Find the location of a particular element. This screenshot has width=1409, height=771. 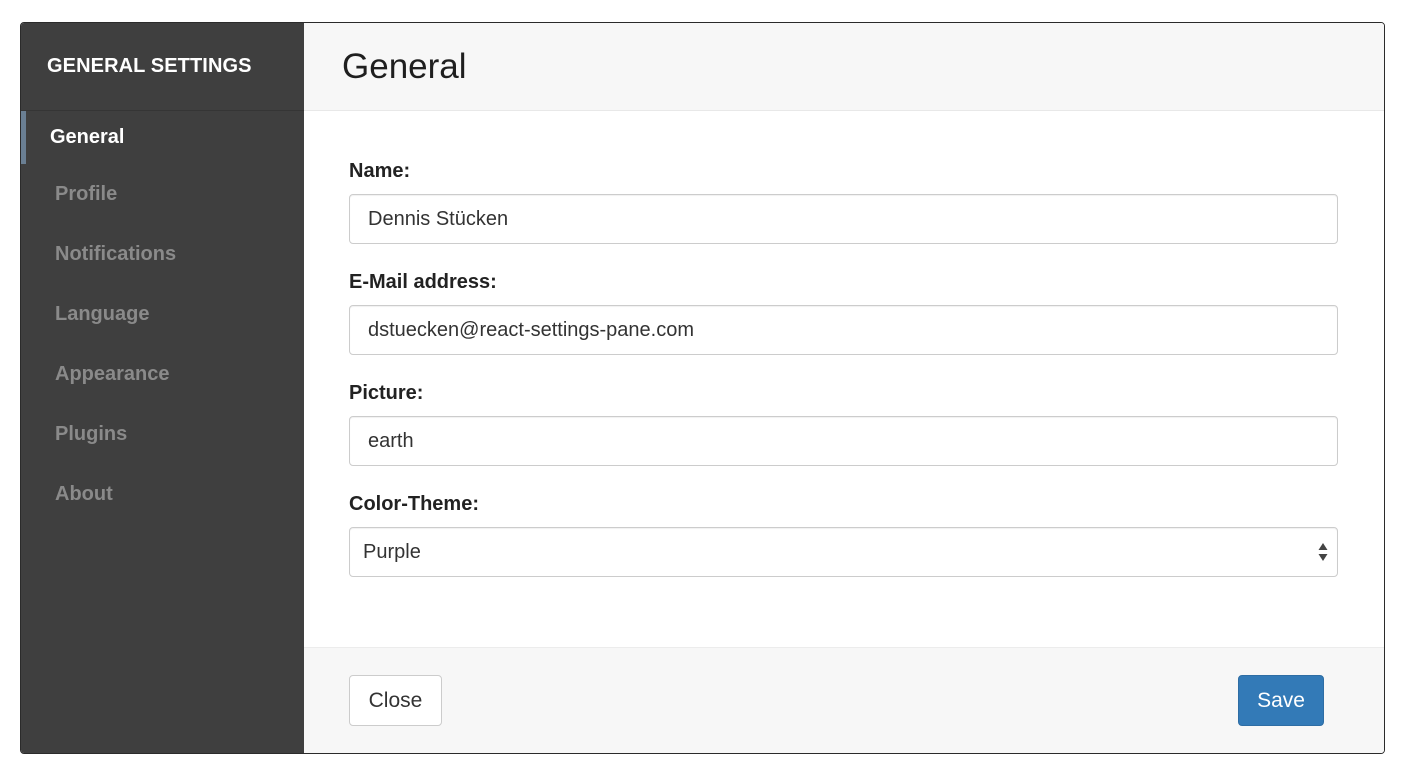

sidebar-item-profile: Profile is located at coordinates (162, 194).